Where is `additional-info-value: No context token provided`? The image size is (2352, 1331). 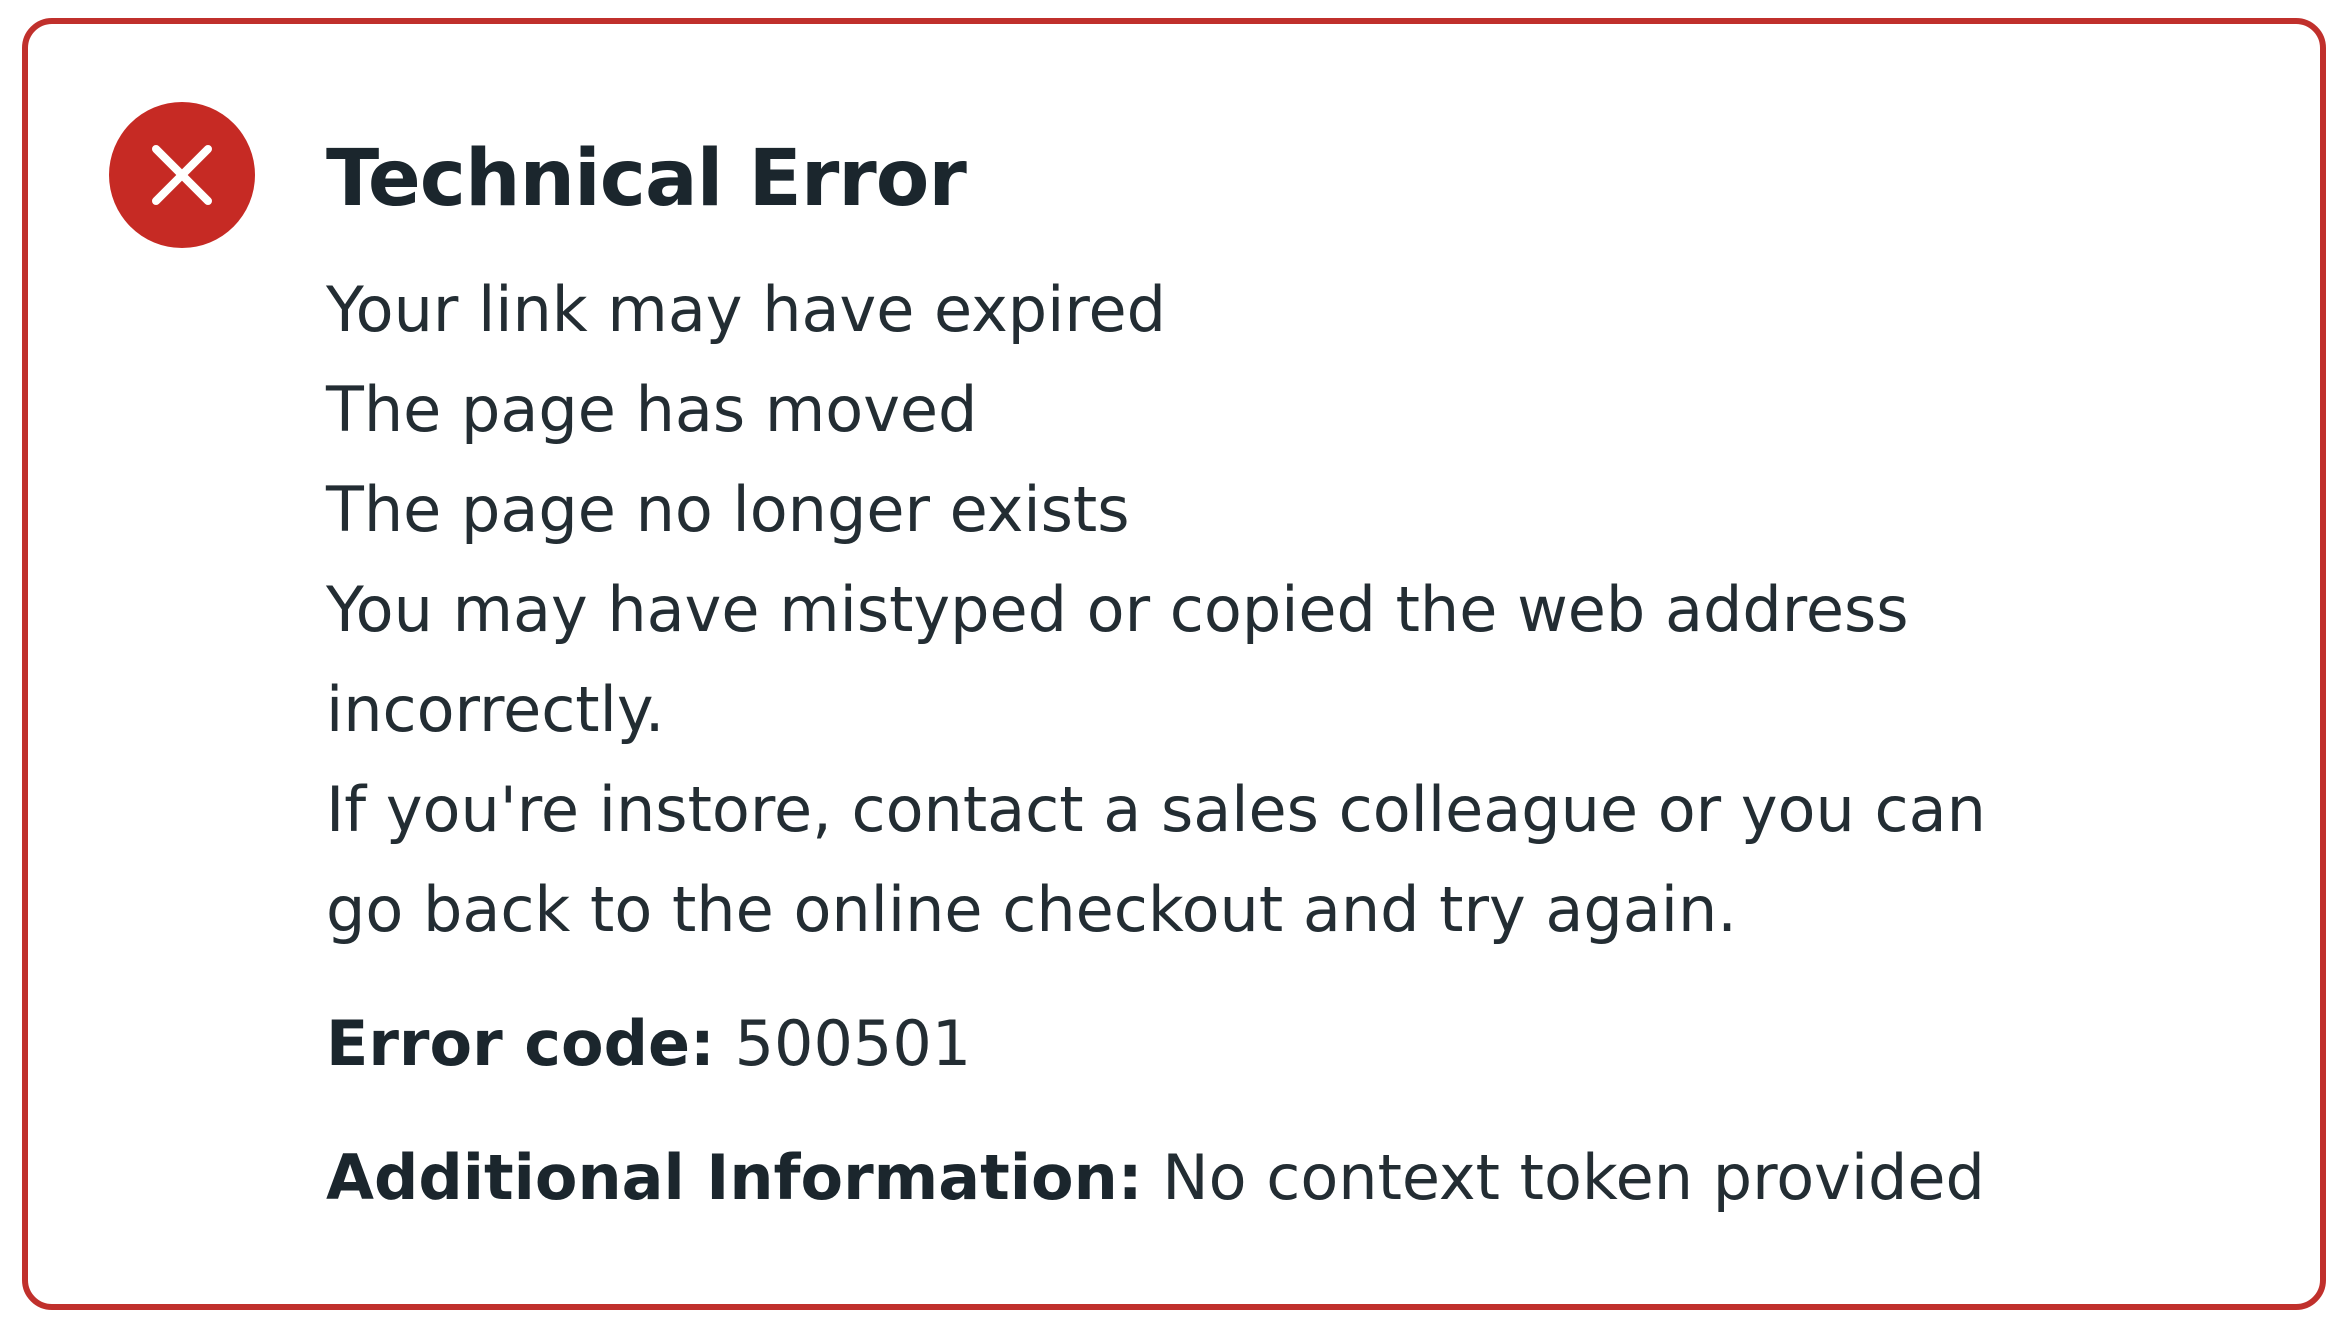 additional-info-value: No context token provided is located at coordinates (1573, 1177).